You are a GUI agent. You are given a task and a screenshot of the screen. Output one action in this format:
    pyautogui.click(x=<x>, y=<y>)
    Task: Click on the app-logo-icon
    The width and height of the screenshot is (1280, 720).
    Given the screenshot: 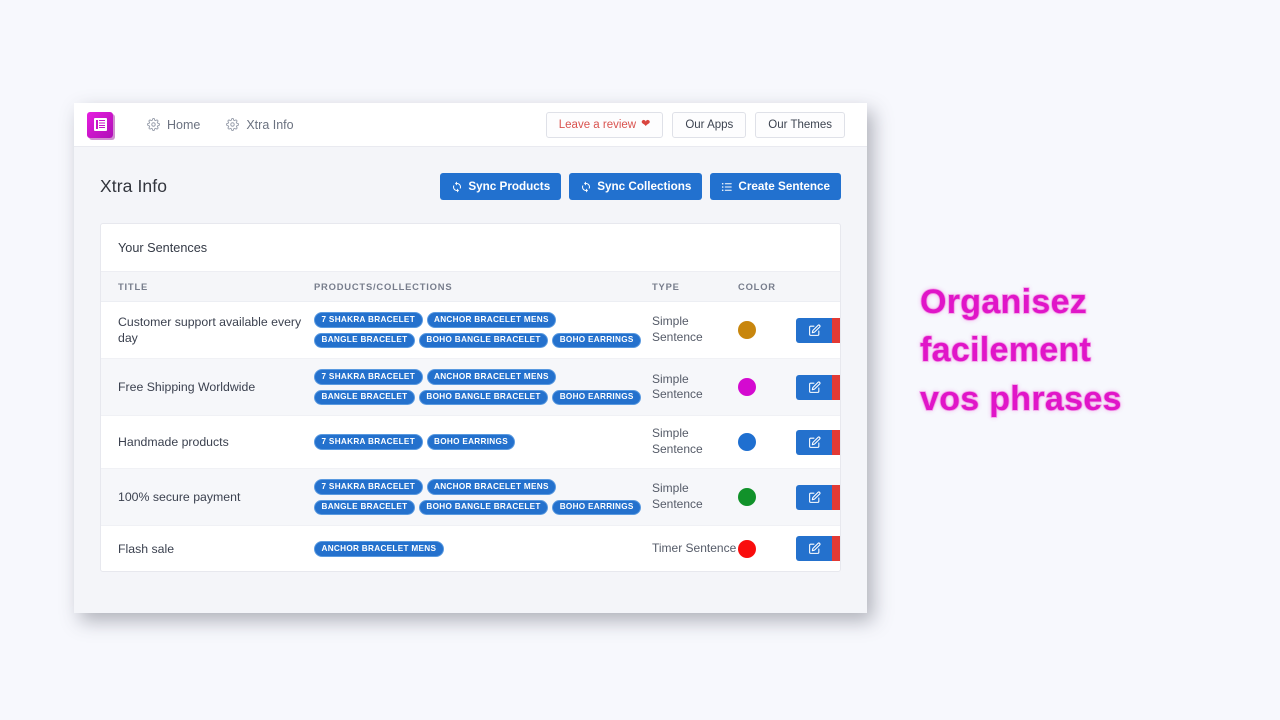 What is the action you would take?
    pyautogui.click(x=100, y=124)
    